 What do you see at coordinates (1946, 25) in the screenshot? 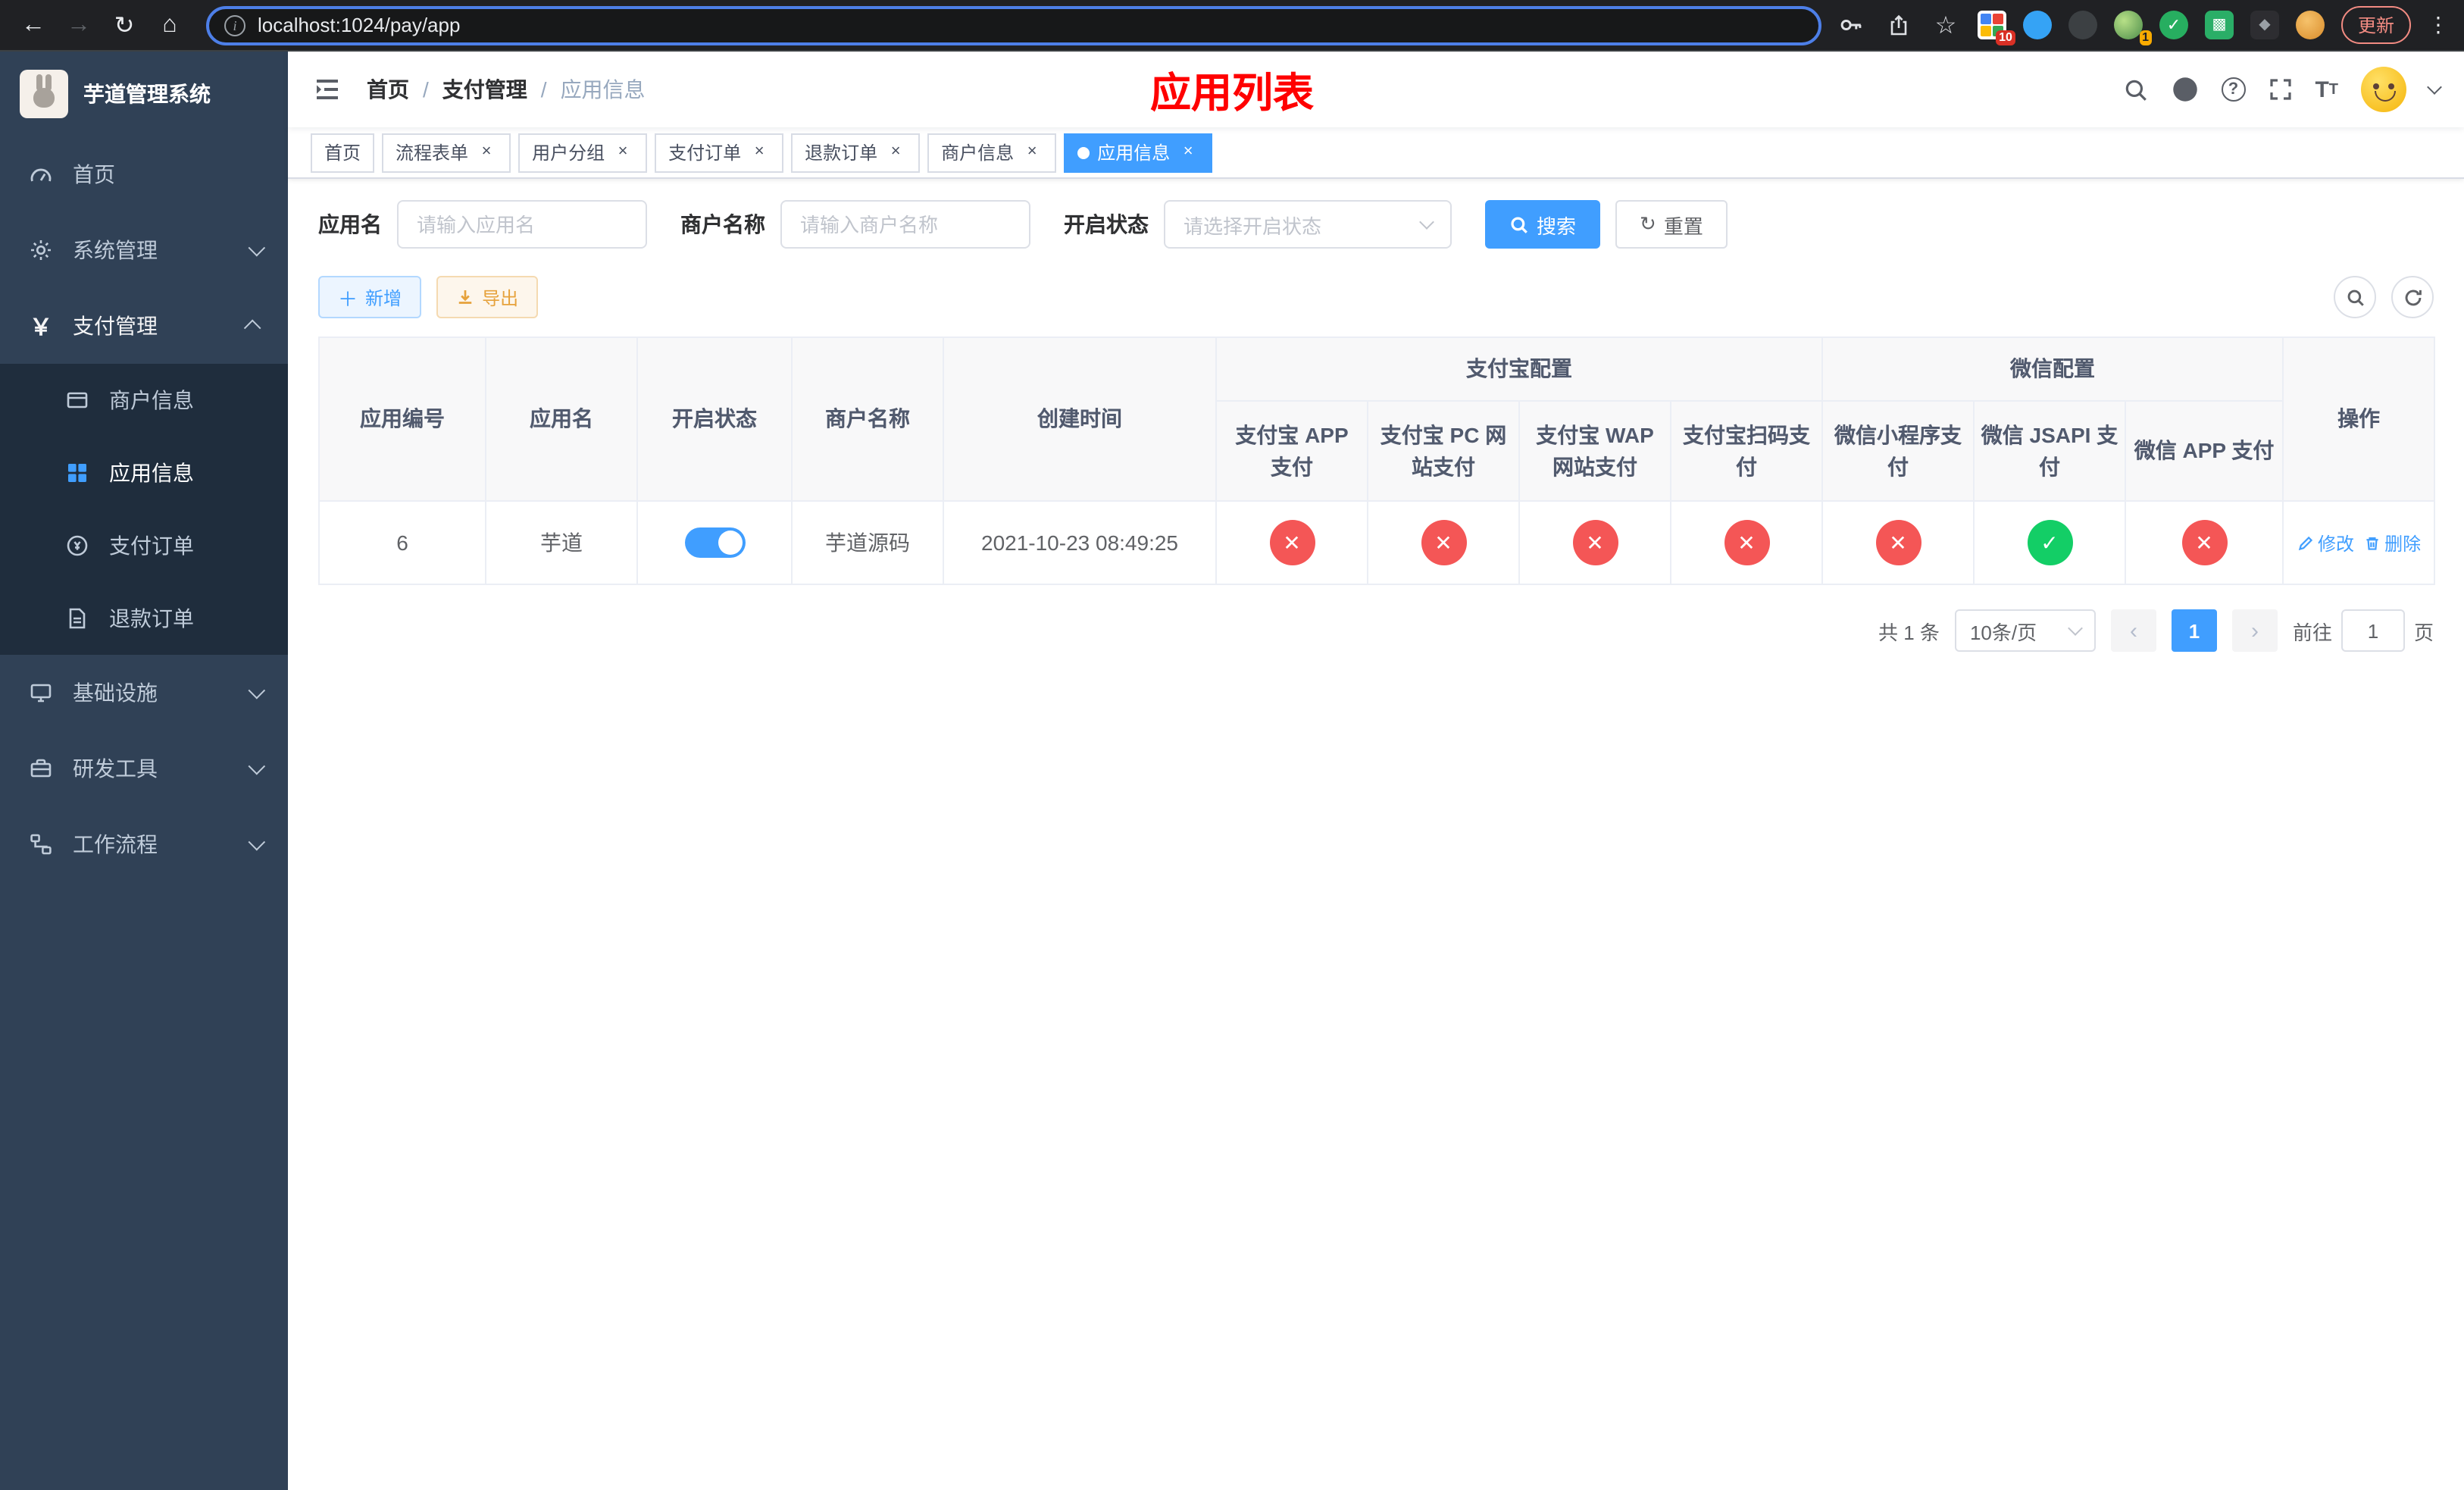
I see `bookmark-star-icon: ☆` at bounding box center [1946, 25].